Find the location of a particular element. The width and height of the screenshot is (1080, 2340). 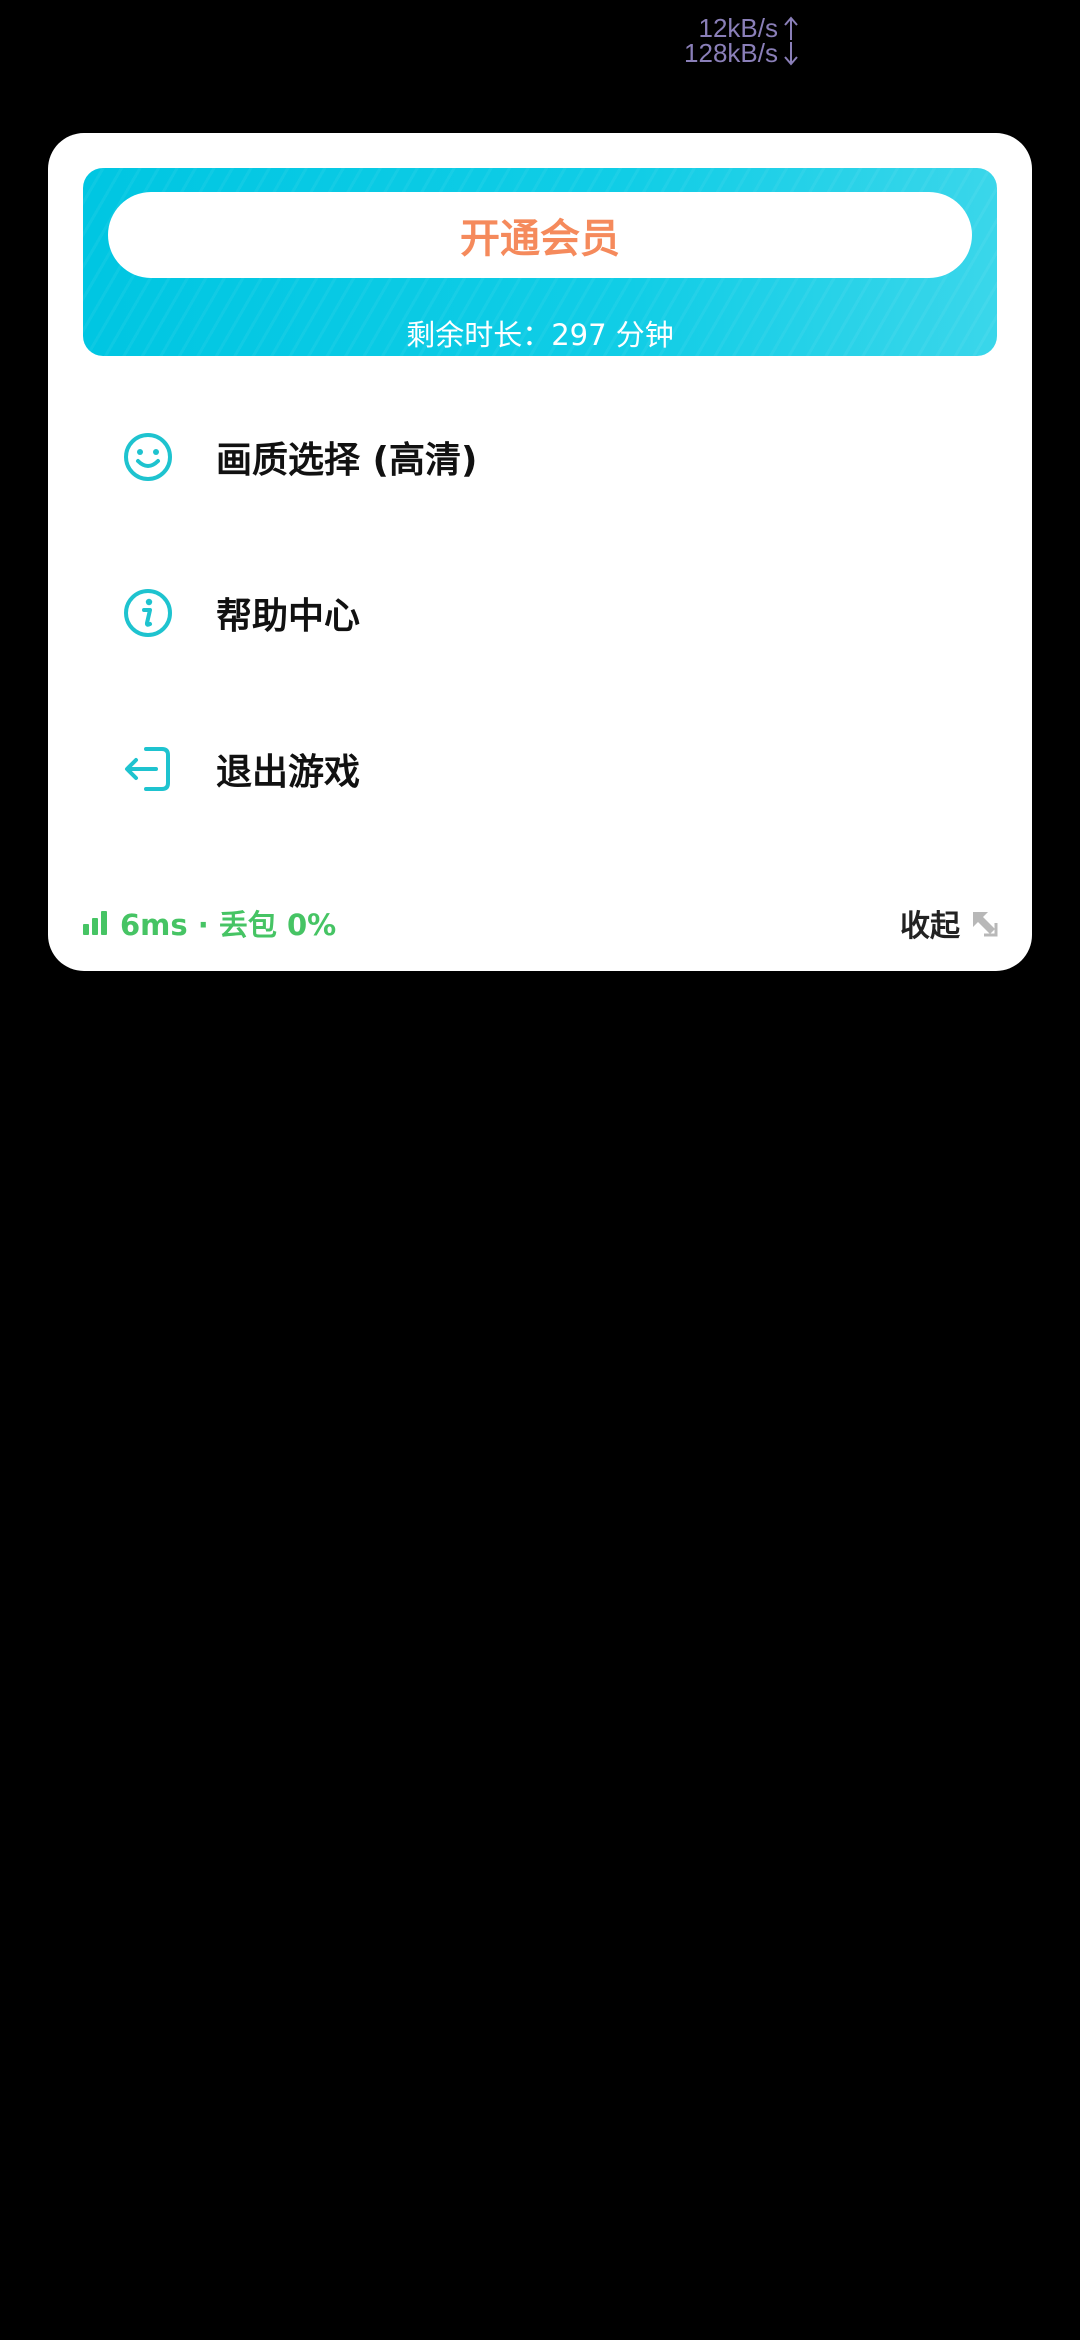

network-status: 6ms · 丢包 0% is located at coordinates (209, 923).